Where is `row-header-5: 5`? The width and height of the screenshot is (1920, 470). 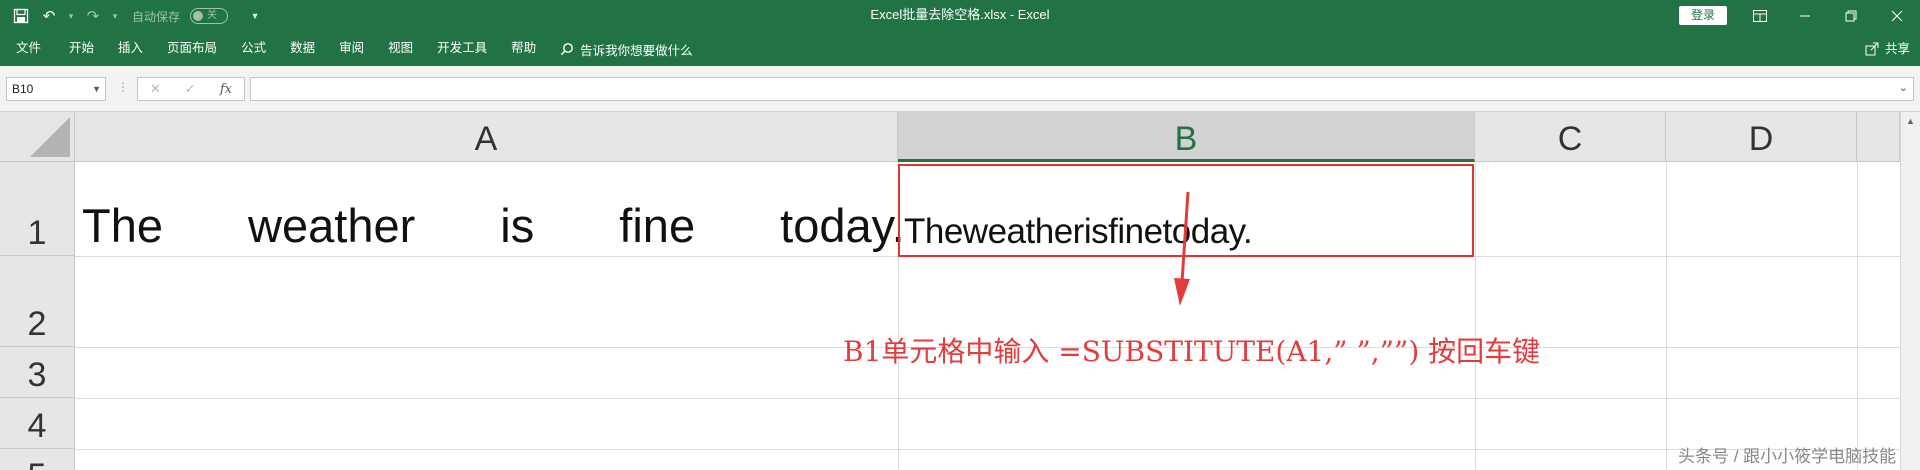
row-header-5: 5 is located at coordinates (37, 459).